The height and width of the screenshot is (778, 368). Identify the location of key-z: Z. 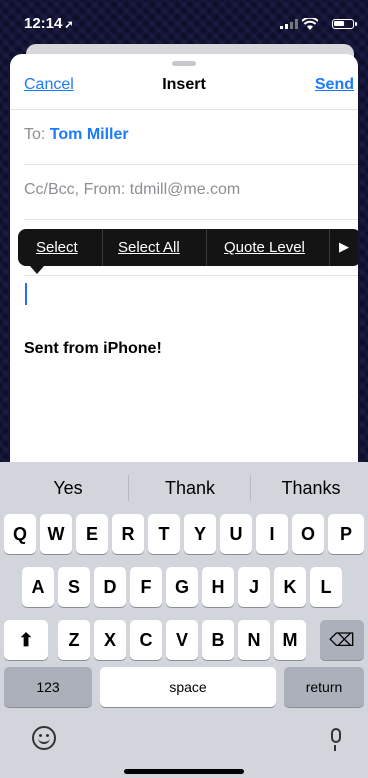
(74, 640).